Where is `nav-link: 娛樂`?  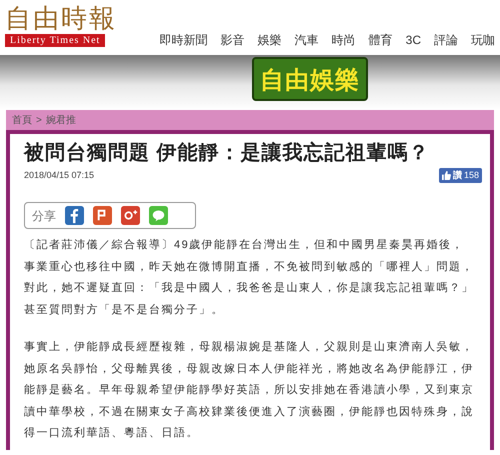 nav-link: 娛樂 is located at coordinates (270, 40).